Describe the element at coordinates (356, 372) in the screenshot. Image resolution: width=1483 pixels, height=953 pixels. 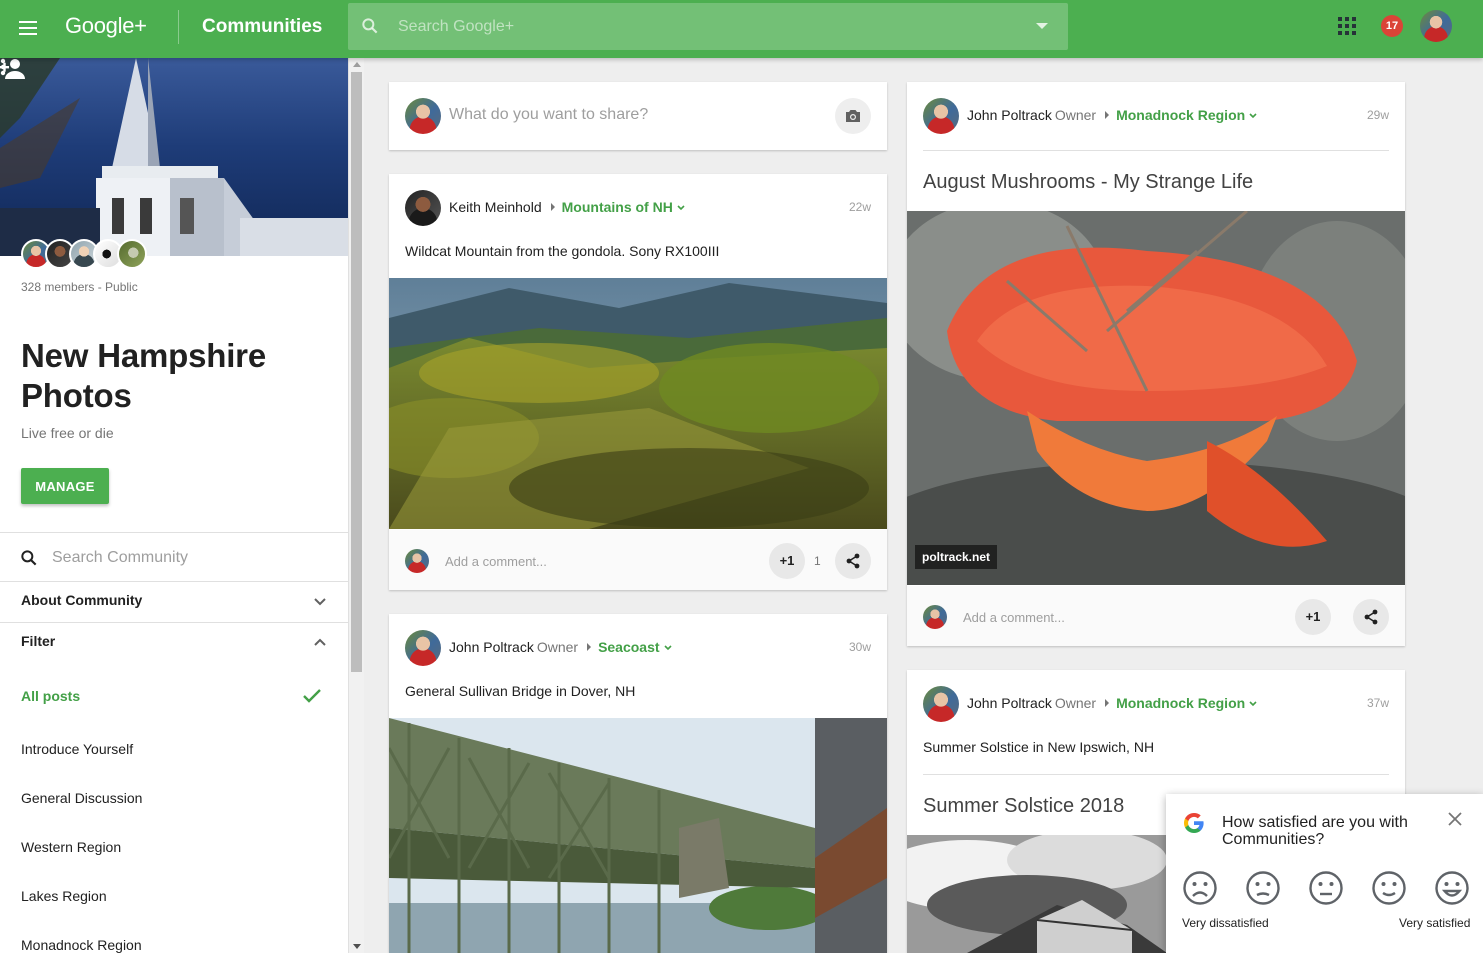
I see `scrollbar-thumb` at that location.